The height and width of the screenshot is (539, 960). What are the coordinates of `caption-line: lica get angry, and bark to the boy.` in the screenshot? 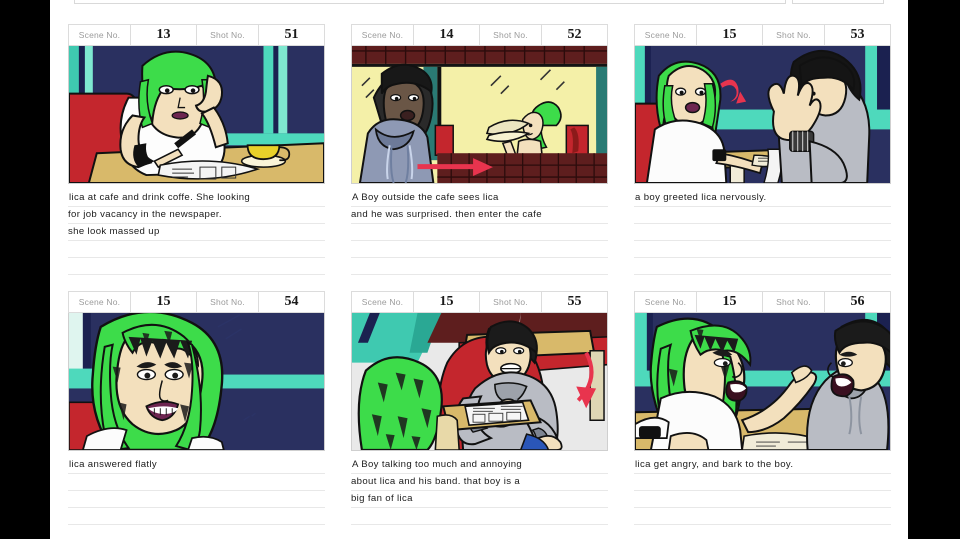 It's located at (762, 465).